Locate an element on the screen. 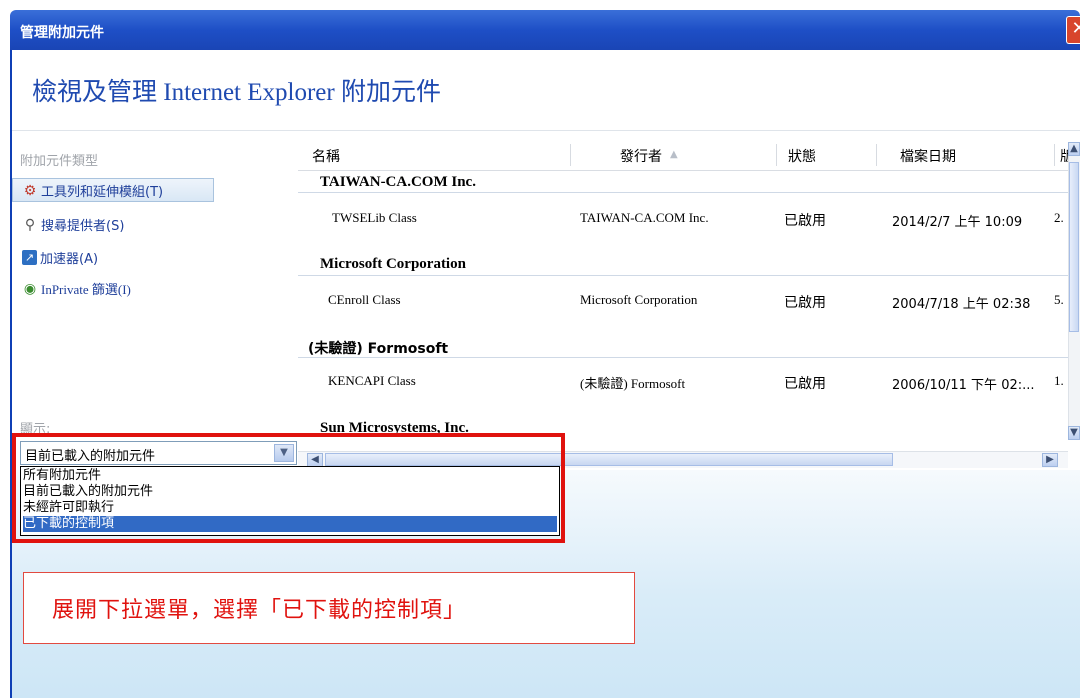  cell-publisher: Microsoft Corporation is located at coordinates (639, 299).